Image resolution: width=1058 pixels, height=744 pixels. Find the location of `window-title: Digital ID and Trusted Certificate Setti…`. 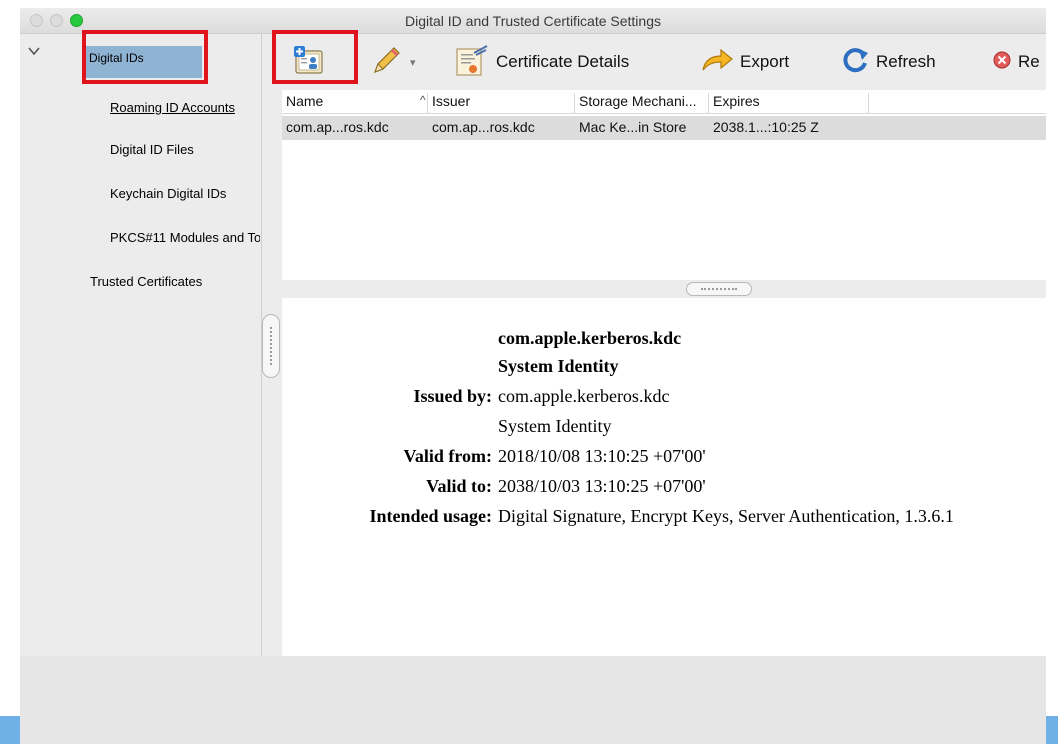

window-title: Digital ID and Trusted Certificate Setti… is located at coordinates (532, 21).